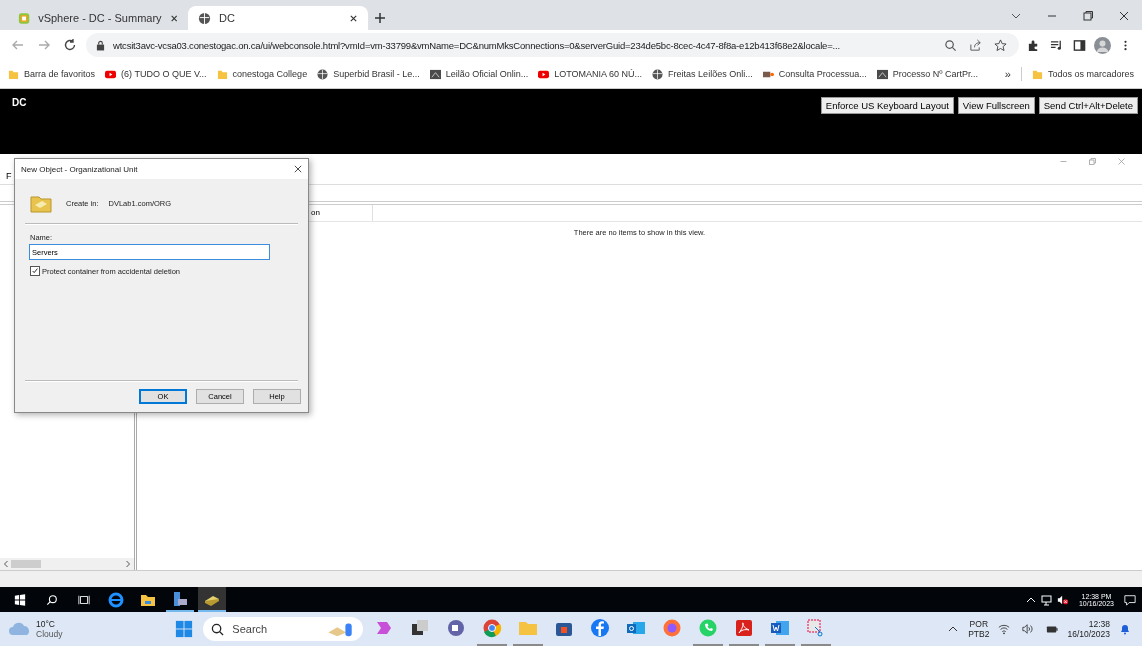 The height and width of the screenshot is (646, 1142). Describe the element at coordinates (1000, 45) in the screenshot. I see `star-icon` at that location.